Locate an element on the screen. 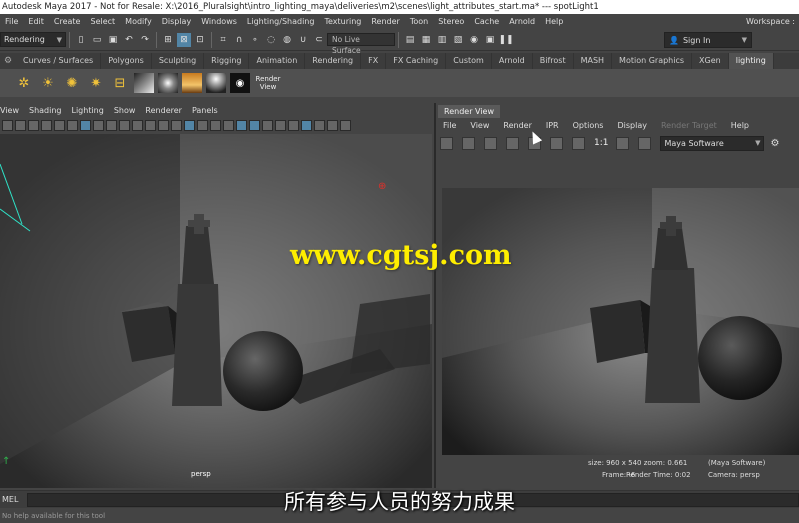 The height and width of the screenshot is (523, 799). select-hierarchy-icon: ⊞ is located at coordinates (168, 40).